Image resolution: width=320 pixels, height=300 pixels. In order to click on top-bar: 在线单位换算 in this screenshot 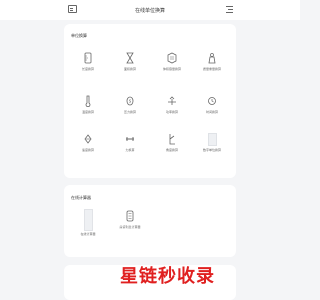, I will do `click(150, 10)`.